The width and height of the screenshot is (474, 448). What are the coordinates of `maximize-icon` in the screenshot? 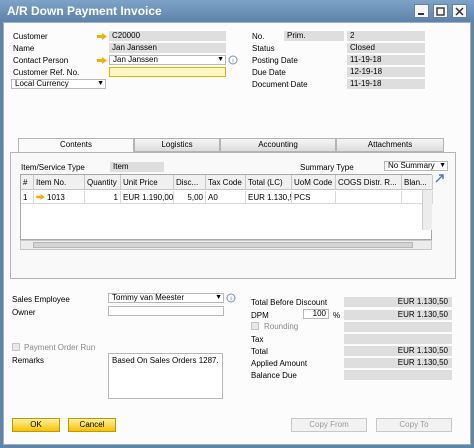 It's located at (440, 11).